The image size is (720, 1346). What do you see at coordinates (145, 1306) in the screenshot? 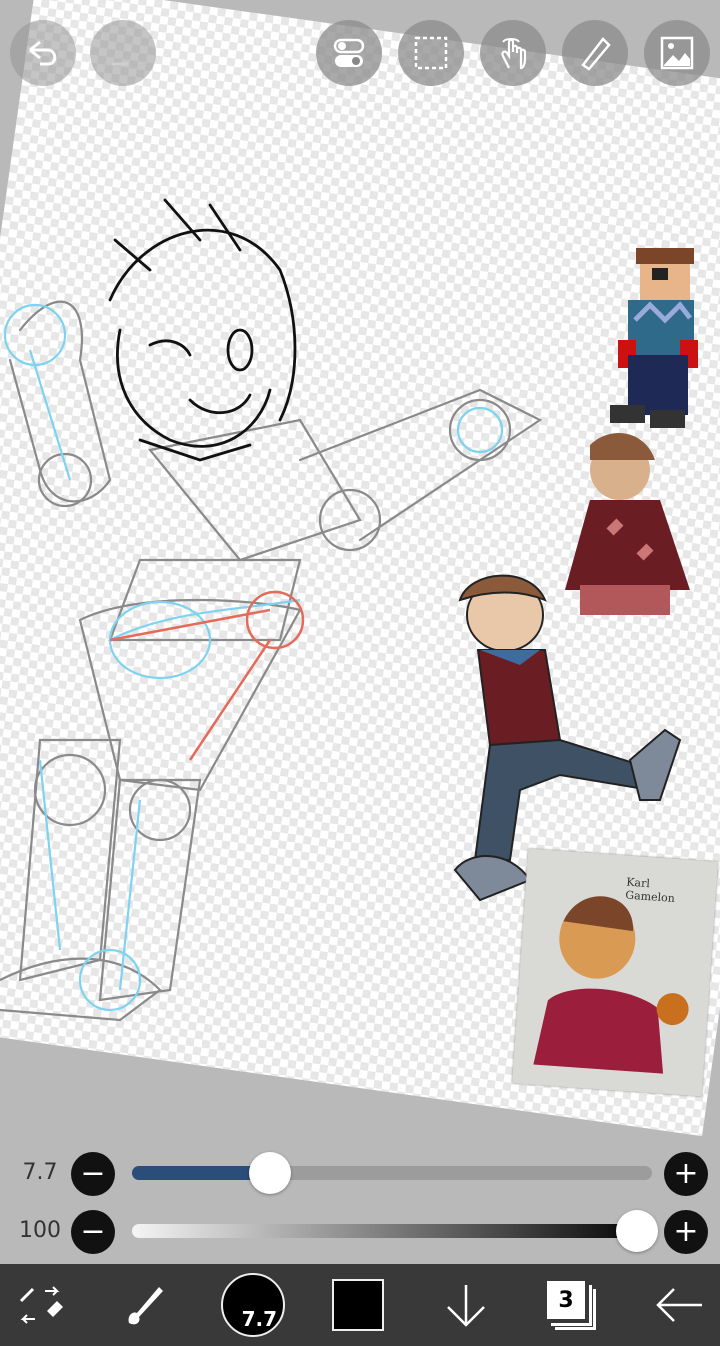
I see `brush-icon` at bounding box center [145, 1306].